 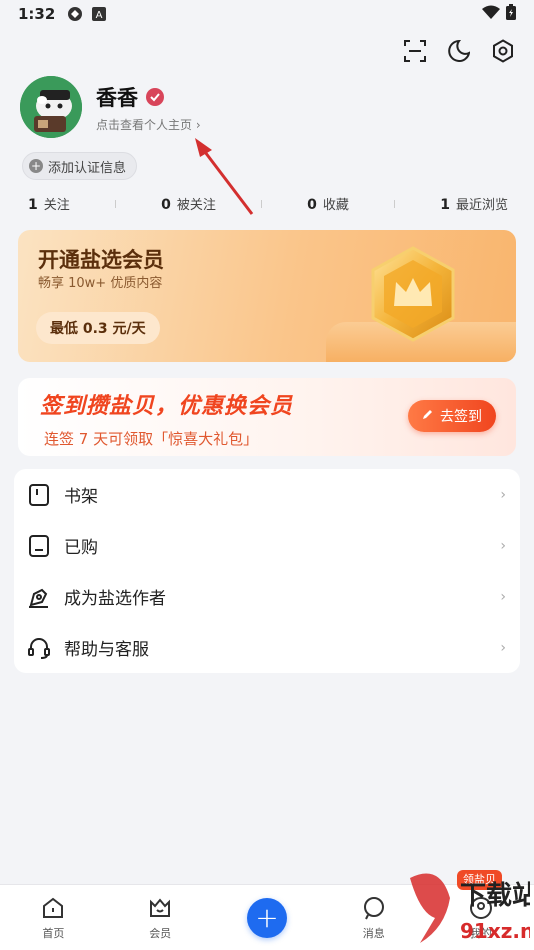 I want to click on svg-text: A, so click(x=99, y=15).